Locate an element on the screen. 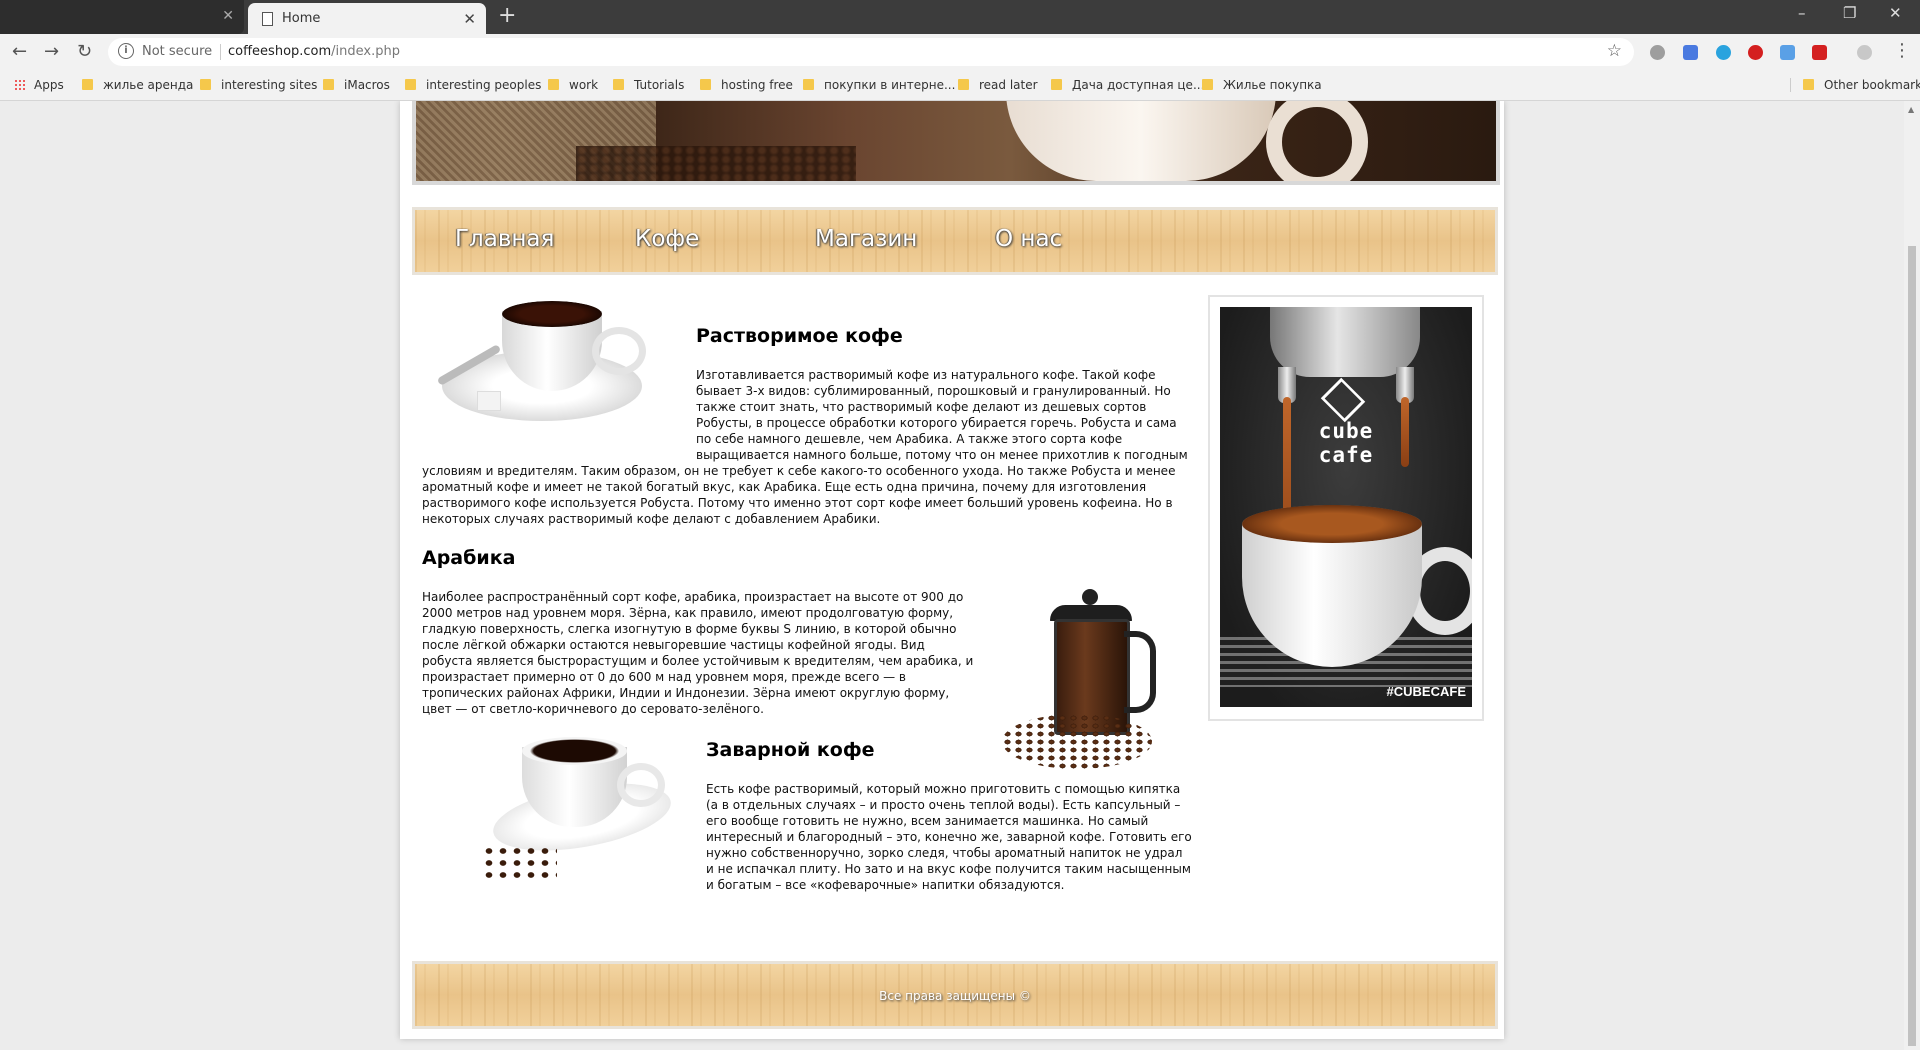 This screenshot has height=1050, width=1920. sidebar-ad: cube cafe #CUBECAFE is located at coordinates (1346, 508).